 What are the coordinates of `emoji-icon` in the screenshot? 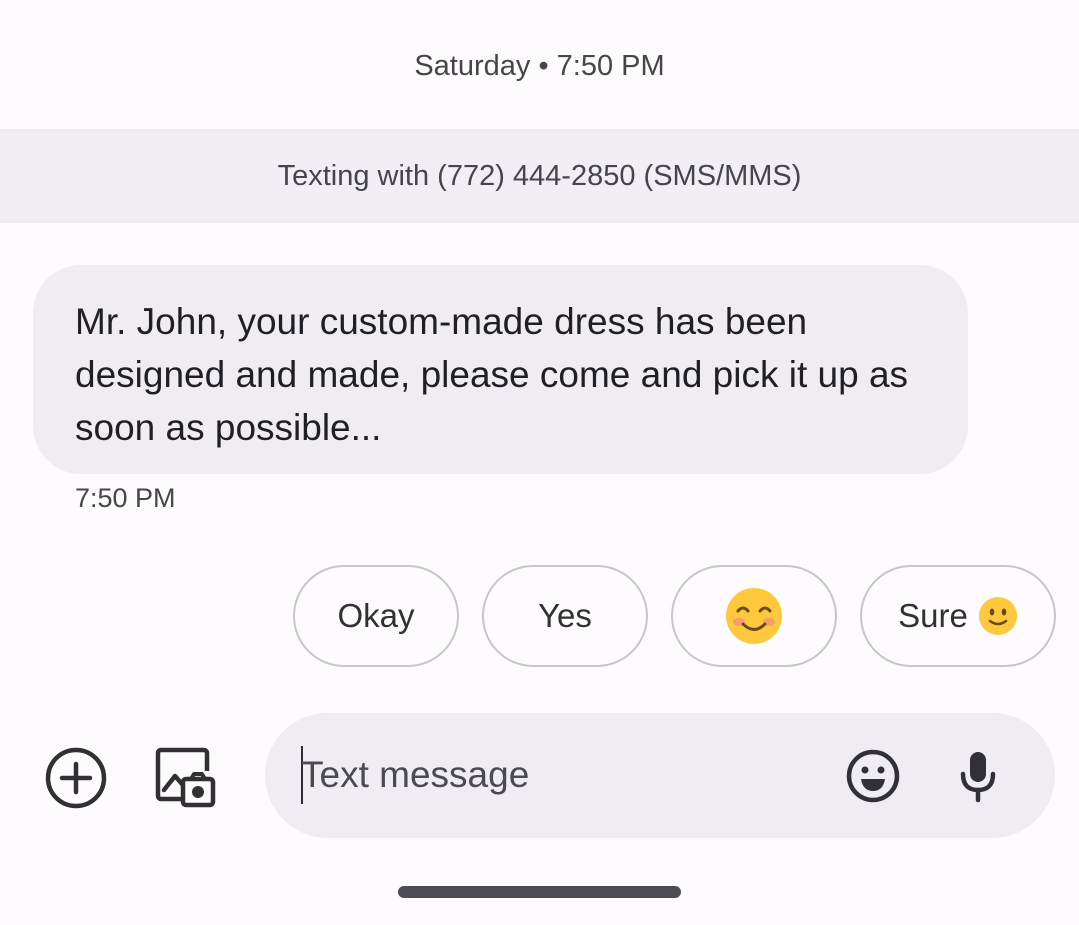 It's located at (873, 776).